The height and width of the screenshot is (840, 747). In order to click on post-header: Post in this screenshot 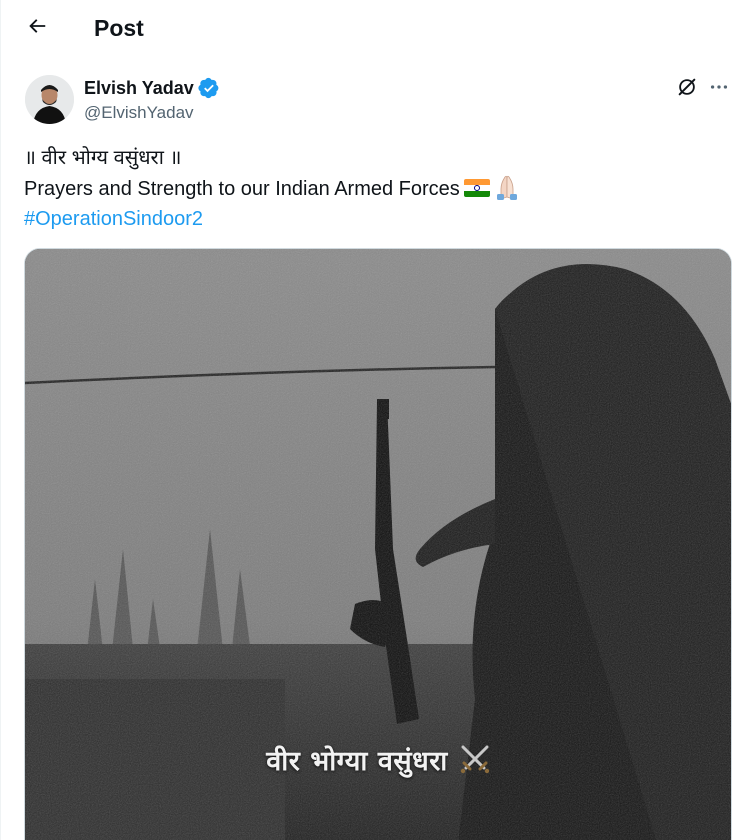, I will do `click(374, 28)`.